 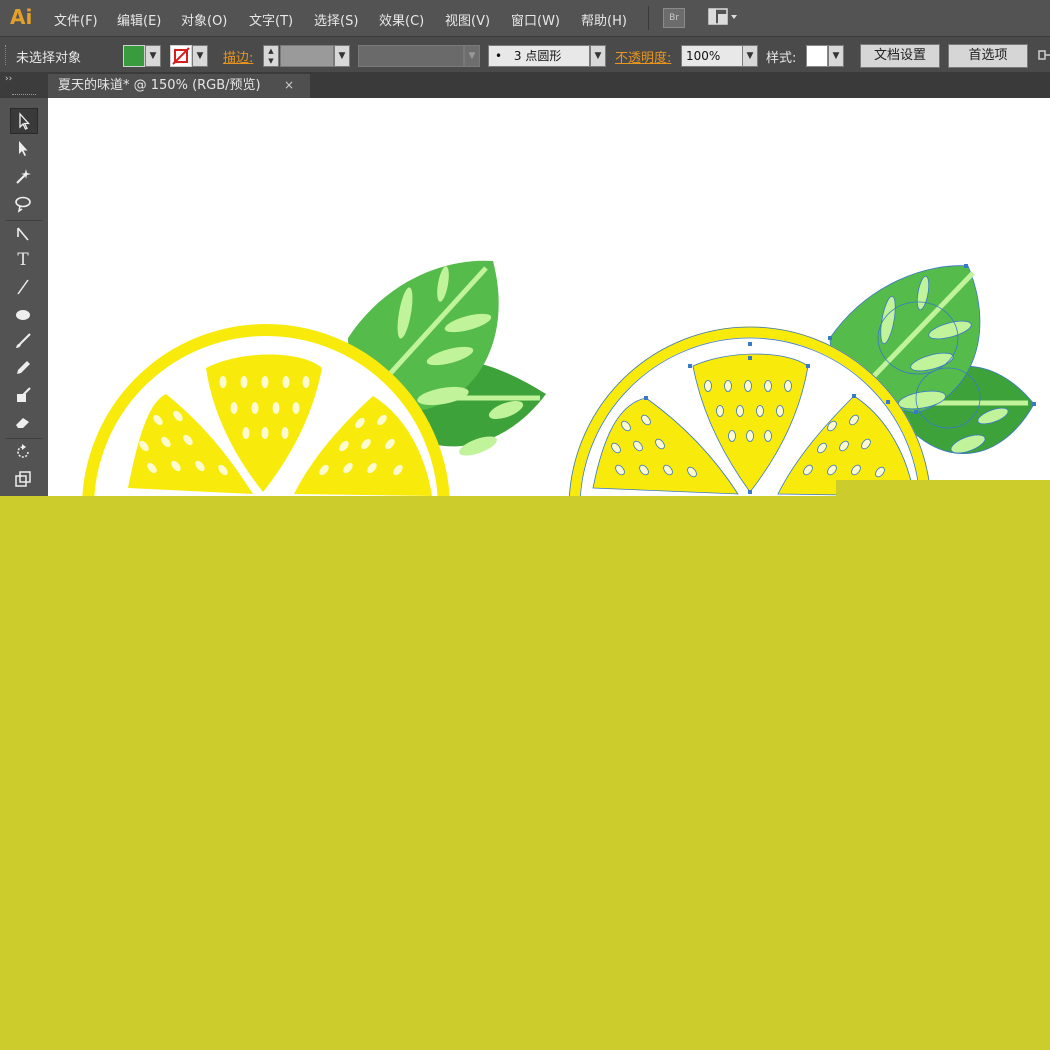 I want to click on tab-close-icon: ×, so click(x=289, y=85).